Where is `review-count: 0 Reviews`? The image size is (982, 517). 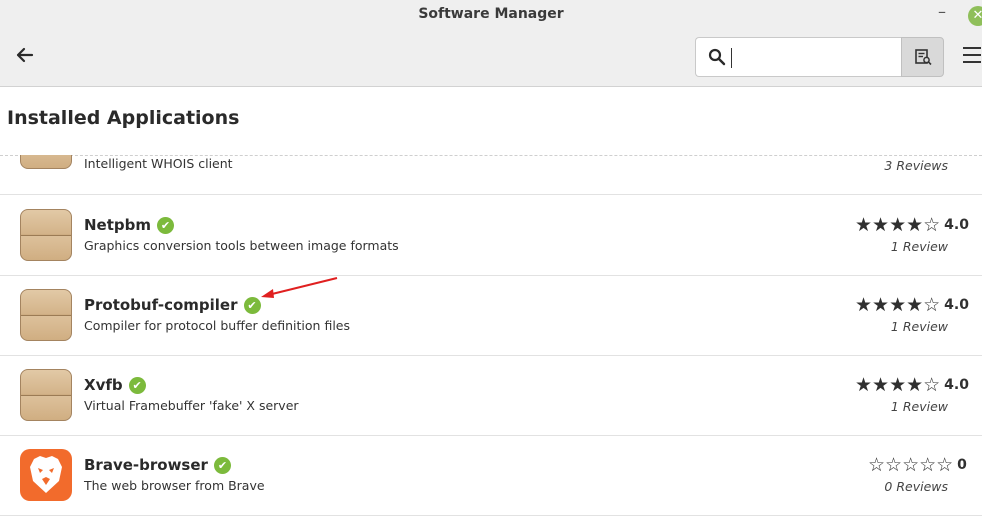 review-count: 0 Reviews is located at coordinates (916, 486).